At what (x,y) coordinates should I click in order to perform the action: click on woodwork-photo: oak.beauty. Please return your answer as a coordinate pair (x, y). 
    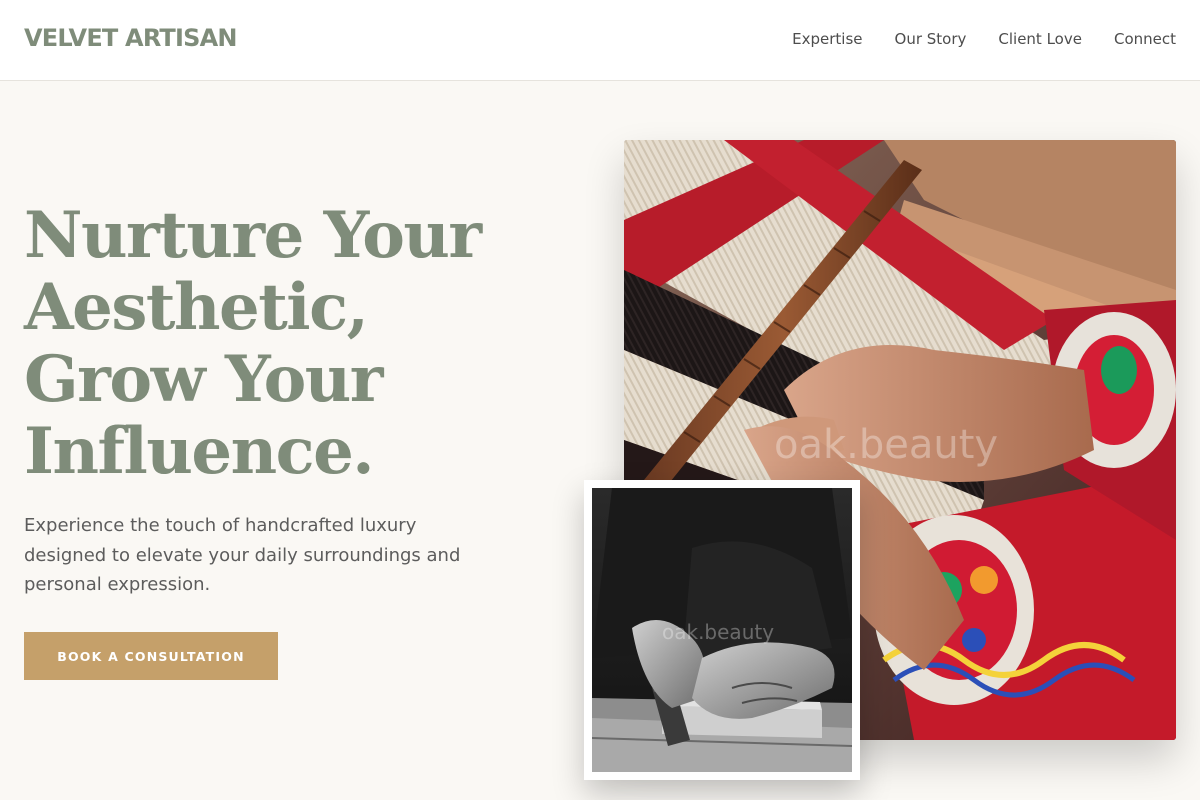
    Looking at the image, I should click on (722, 630).